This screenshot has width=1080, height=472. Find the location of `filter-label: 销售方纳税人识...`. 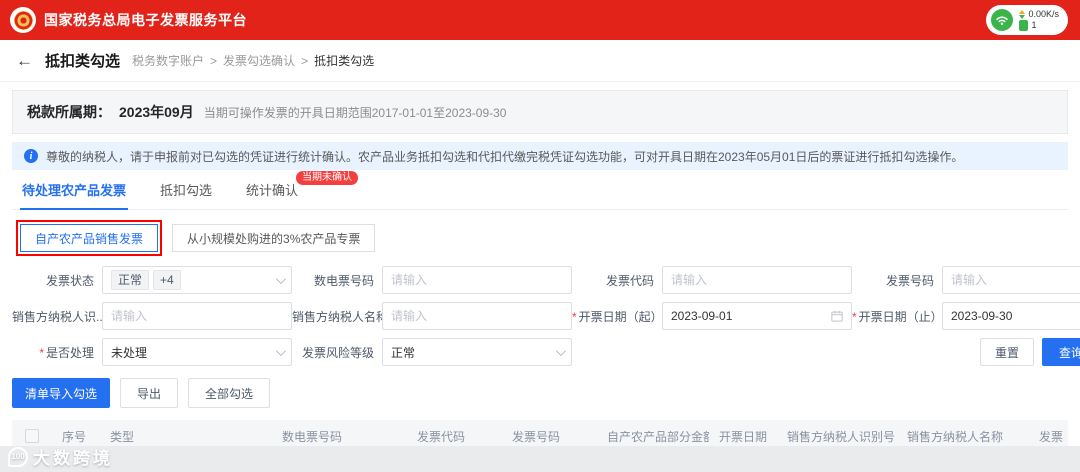

filter-label: 销售方纳税人识... is located at coordinates (57, 316).